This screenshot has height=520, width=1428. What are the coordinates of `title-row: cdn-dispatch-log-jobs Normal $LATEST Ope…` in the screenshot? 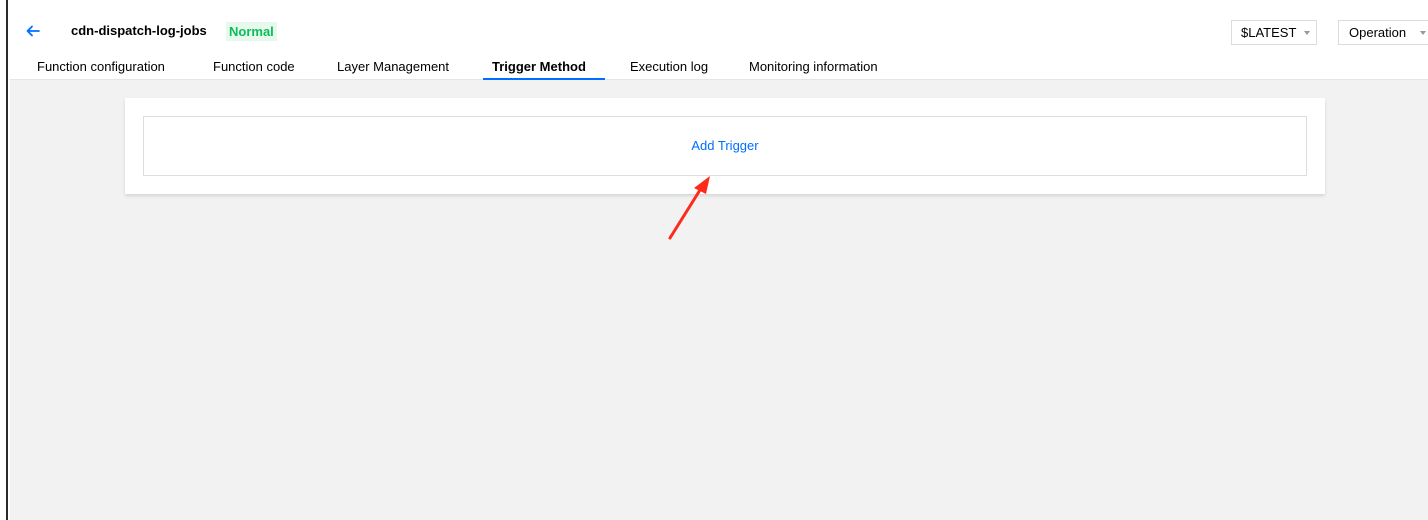 It's located at (719, 32).